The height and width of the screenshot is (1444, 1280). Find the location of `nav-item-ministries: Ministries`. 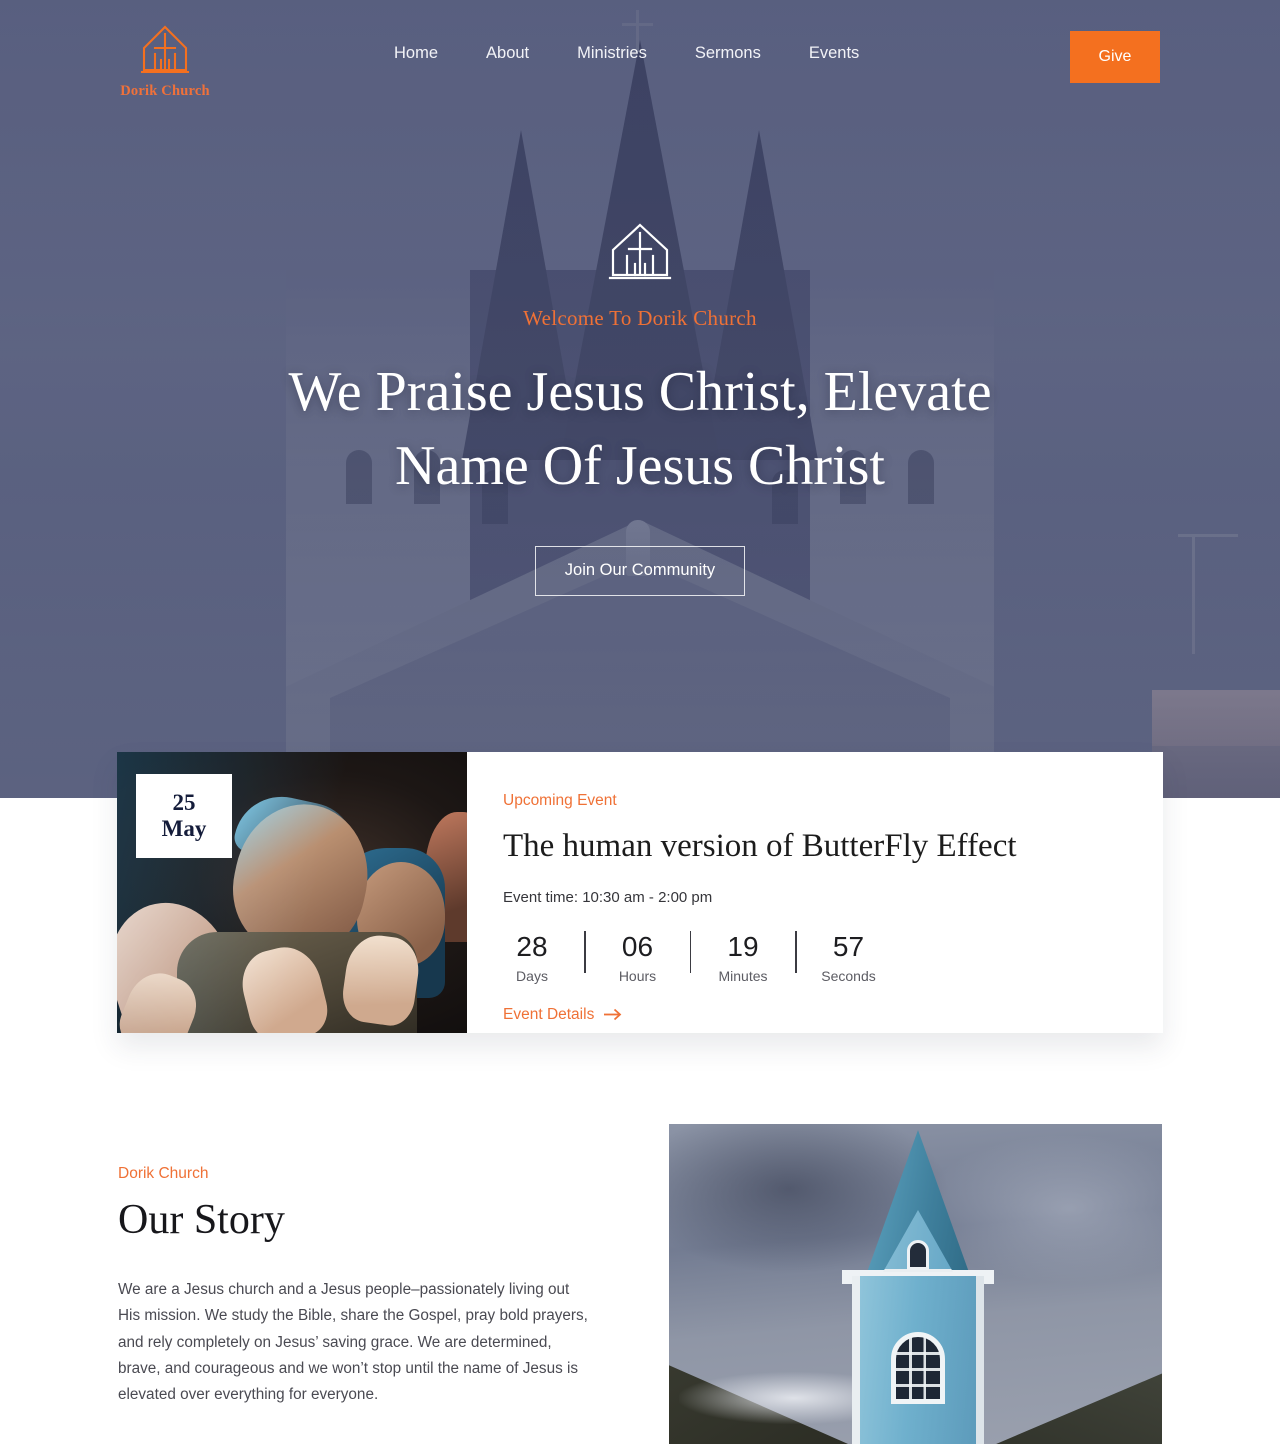

nav-item-ministries: Ministries is located at coordinates (612, 53).